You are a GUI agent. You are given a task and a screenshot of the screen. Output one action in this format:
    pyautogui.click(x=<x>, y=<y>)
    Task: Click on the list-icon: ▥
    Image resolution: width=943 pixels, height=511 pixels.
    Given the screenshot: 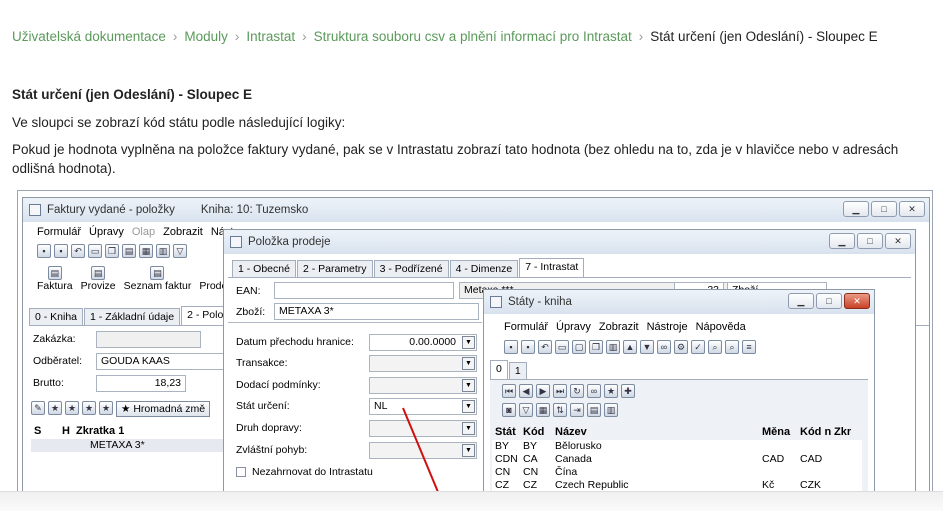 What is the action you would take?
    pyautogui.click(x=611, y=410)
    